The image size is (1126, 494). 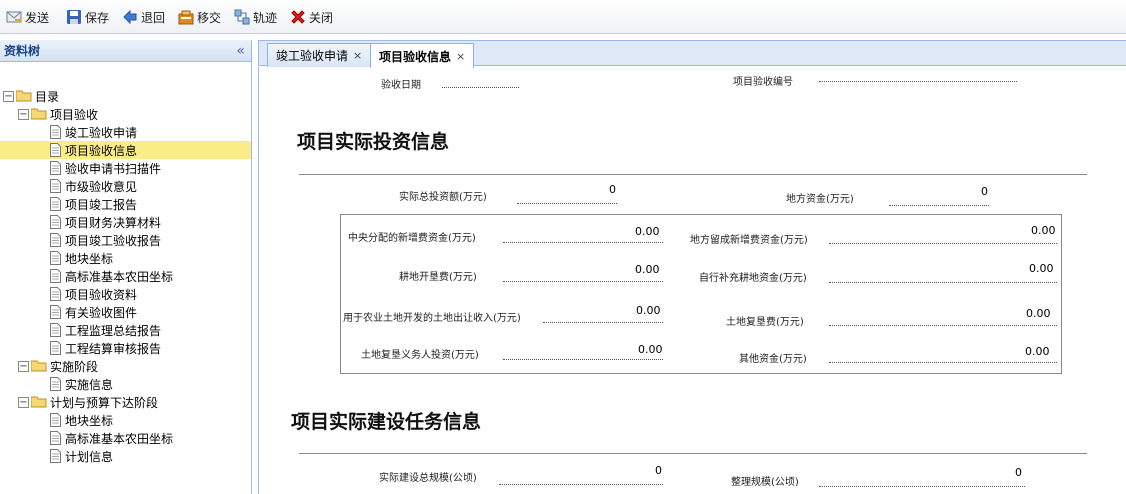 What do you see at coordinates (199, 17) in the screenshot?
I see `transfer-button: 移交` at bounding box center [199, 17].